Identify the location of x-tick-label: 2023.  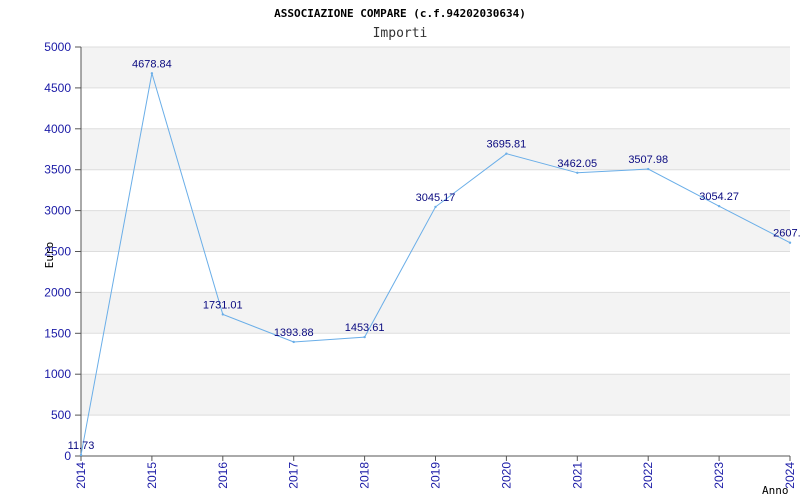
(719, 475).